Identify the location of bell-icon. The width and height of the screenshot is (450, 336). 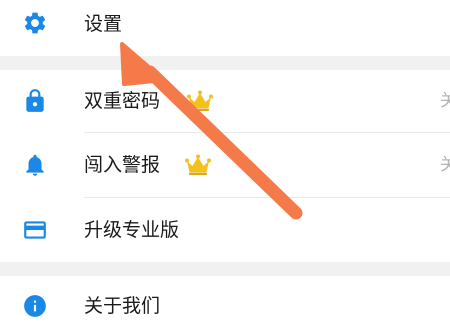
(35, 165).